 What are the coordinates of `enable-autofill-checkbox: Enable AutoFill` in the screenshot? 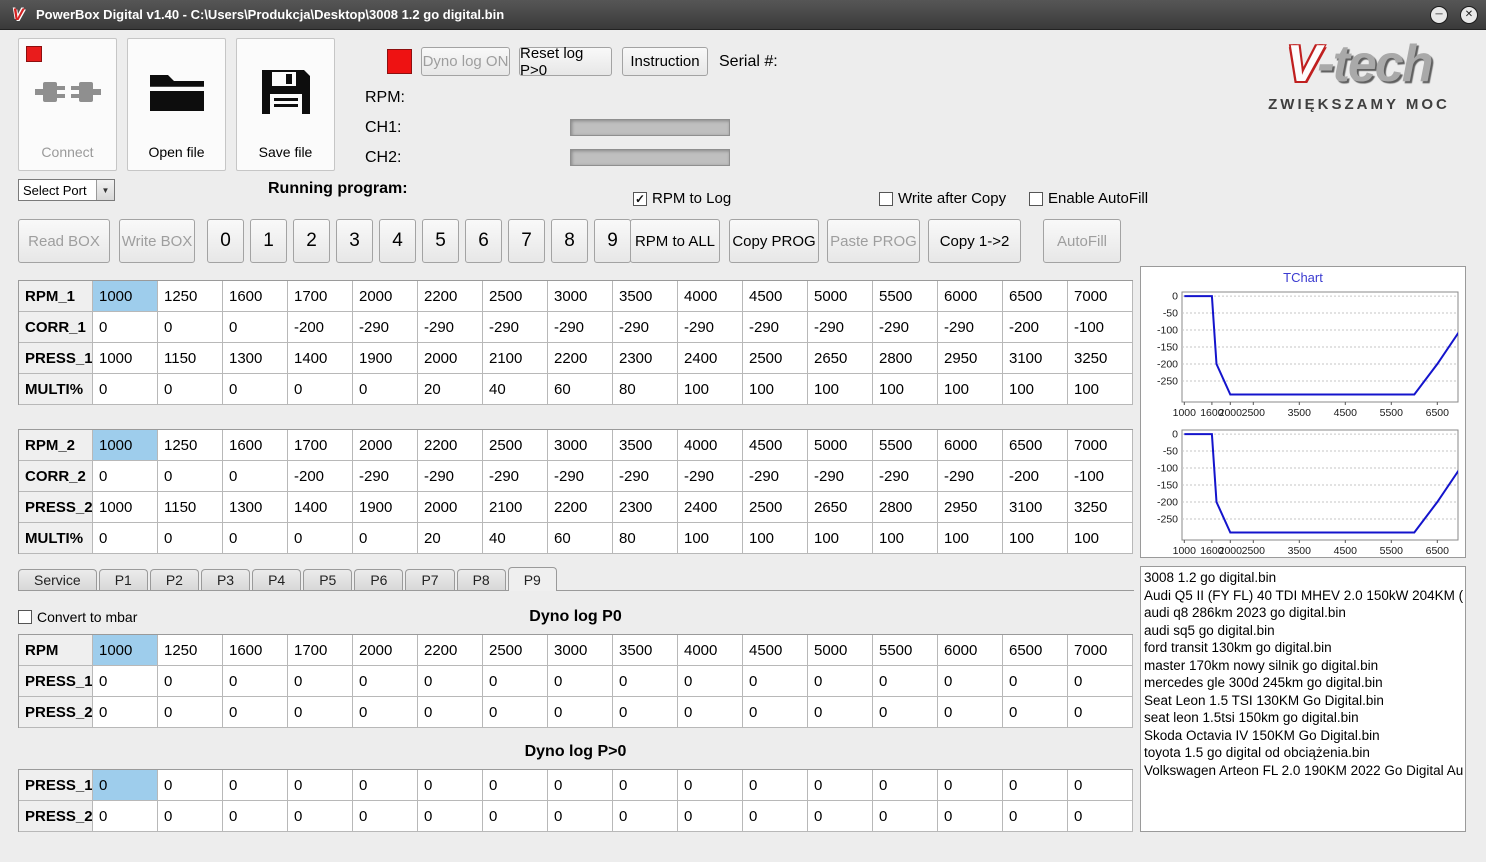 It's located at (1088, 198).